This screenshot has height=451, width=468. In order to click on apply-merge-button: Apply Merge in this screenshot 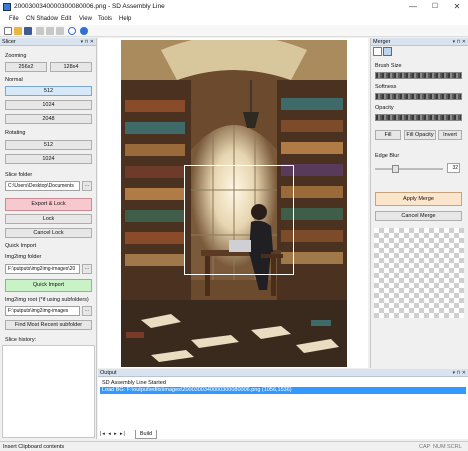, I will do `click(418, 199)`.